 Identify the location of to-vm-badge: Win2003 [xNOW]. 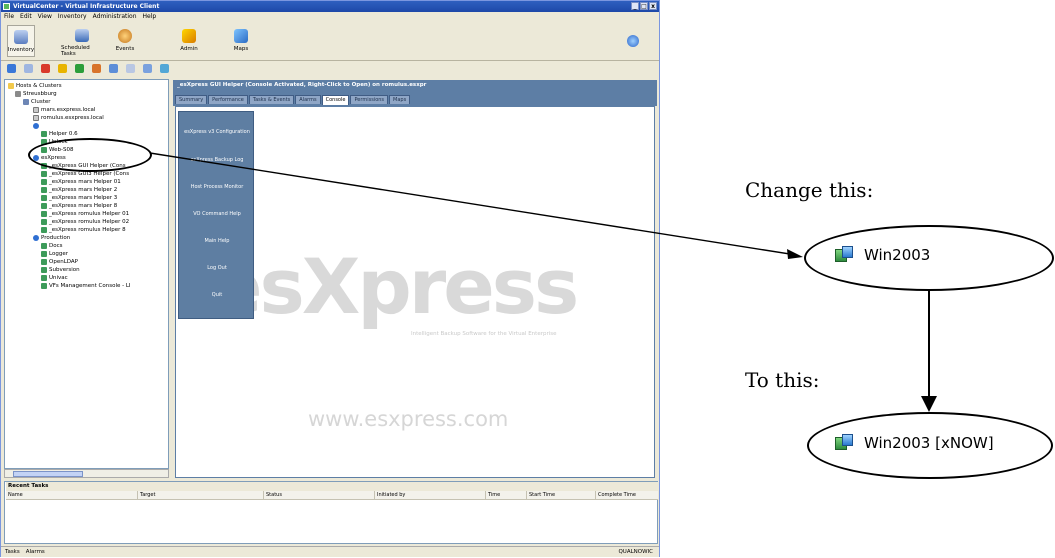
(914, 443).